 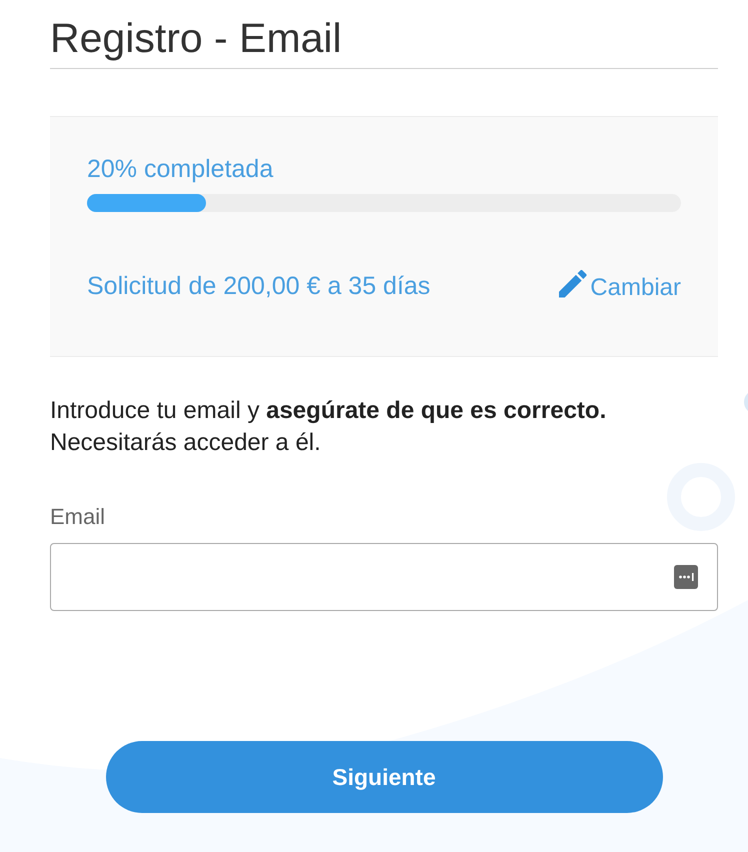 I want to click on change-link: Cambiar, so click(x=620, y=286).